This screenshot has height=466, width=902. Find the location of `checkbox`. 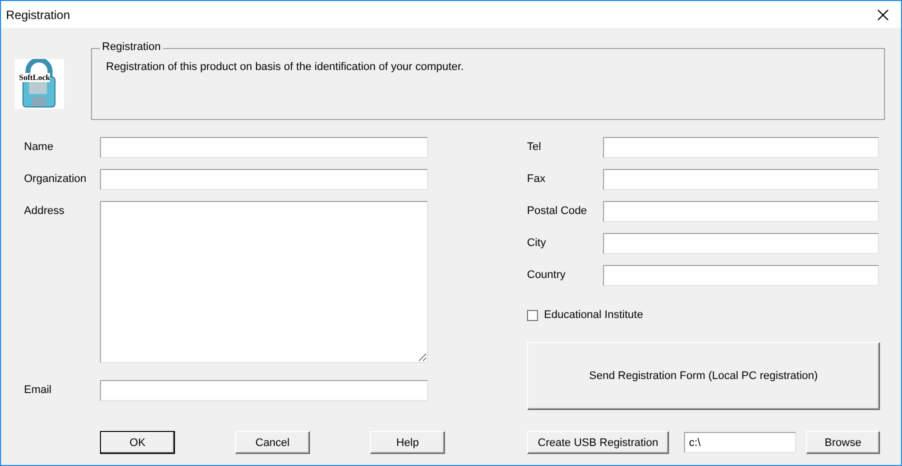

checkbox is located at coordinates (532, 315).